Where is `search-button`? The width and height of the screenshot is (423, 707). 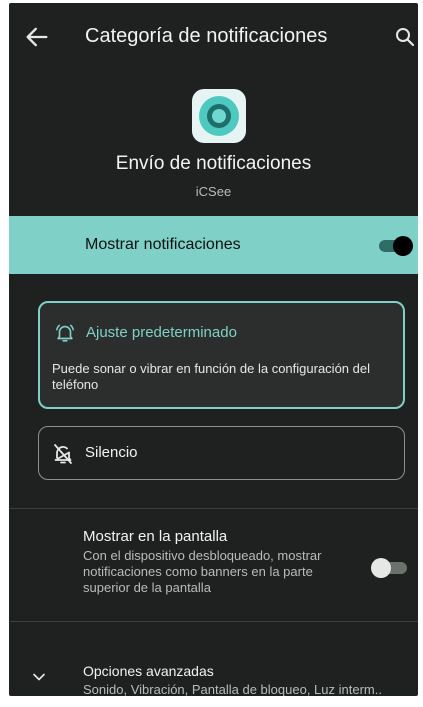
search-button is located at coordinates (405, 37).